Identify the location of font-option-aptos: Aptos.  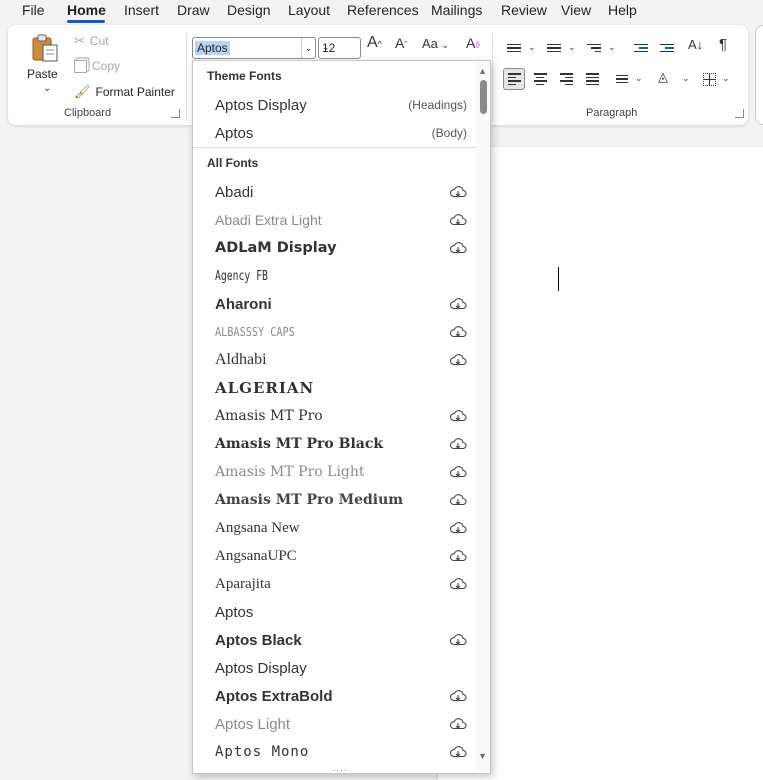
(341, 612).